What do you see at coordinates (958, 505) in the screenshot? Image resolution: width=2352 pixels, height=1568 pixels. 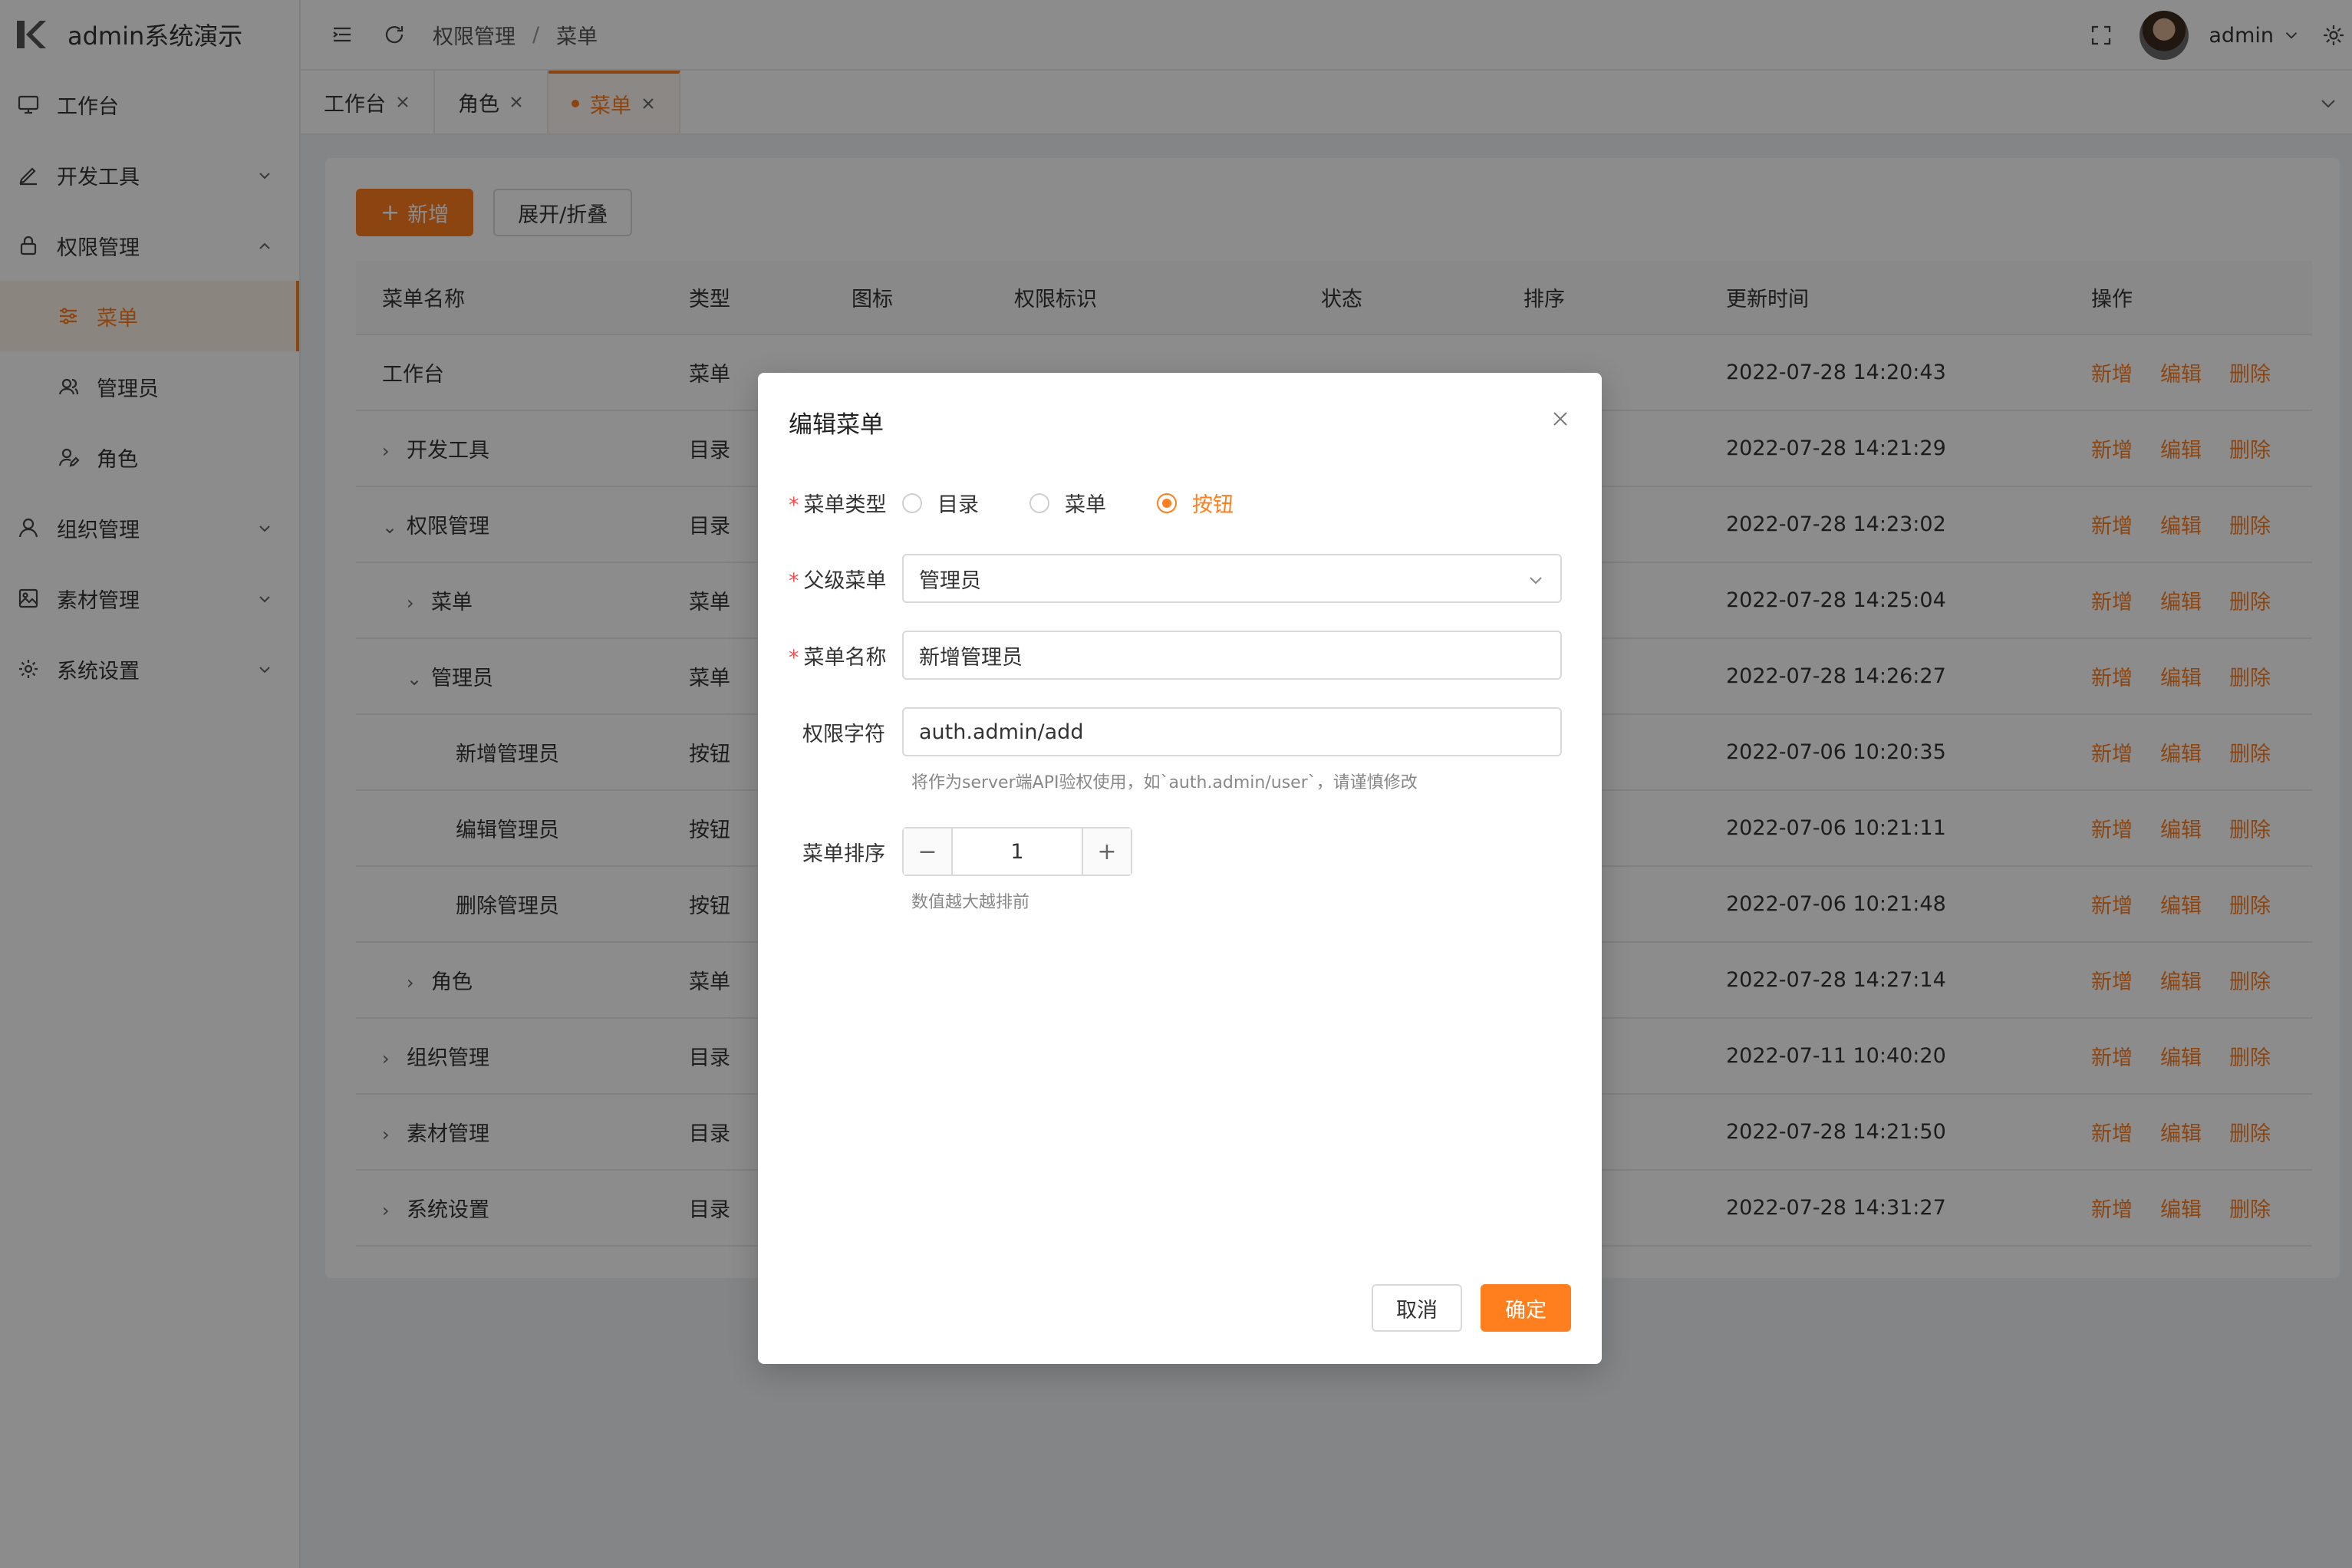 I see `radio-label: 目录` at bounding box center [958, 505].